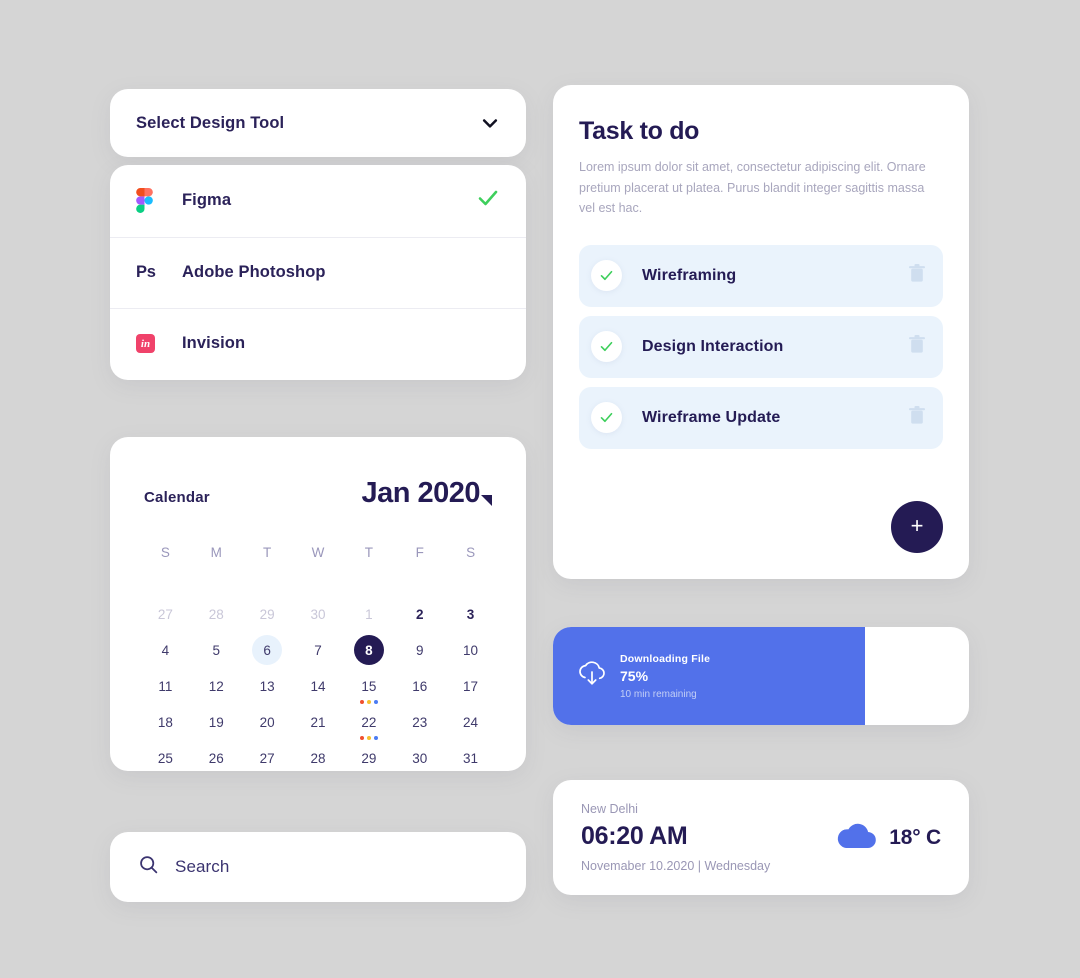 The height and width of the screenshot is (978, 1080). What do you see at coordinates (419, 552) in the screenshot?
I see `calendar-dow-5: F` at bounding box center [419, 552].